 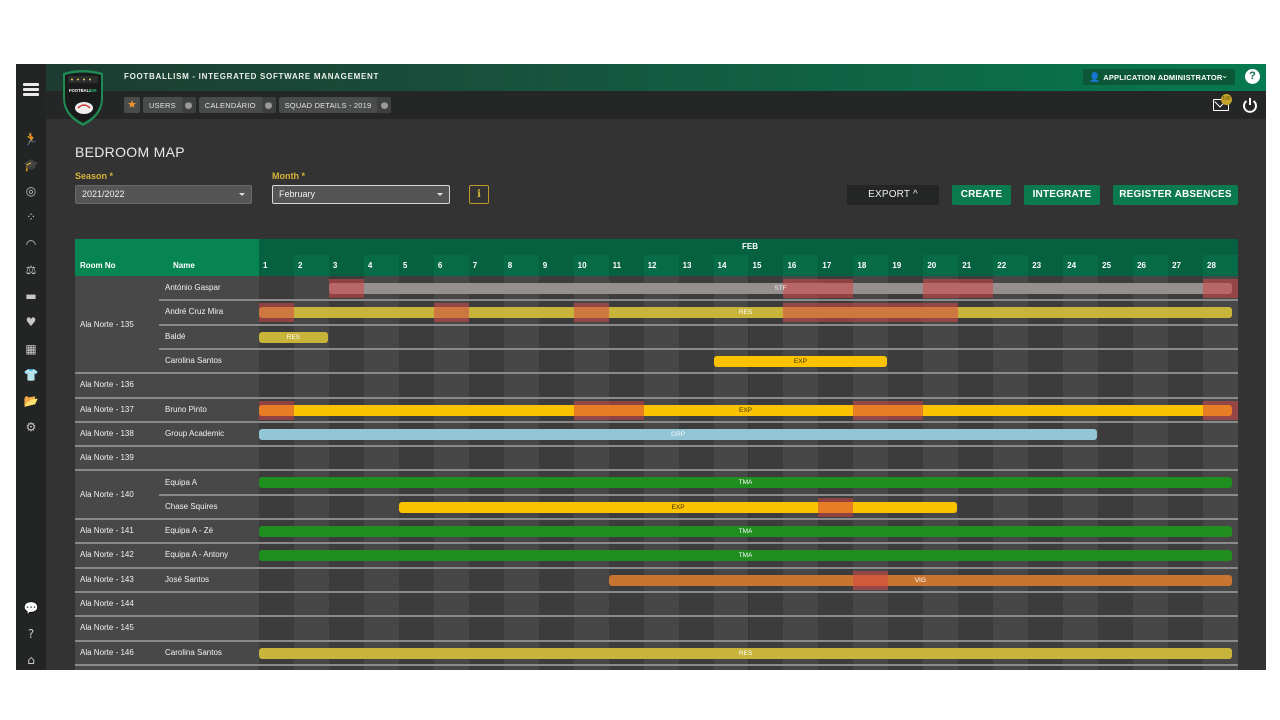 I want to click on occupant-name: André Cruz Mira, so click(x=194, y=311).